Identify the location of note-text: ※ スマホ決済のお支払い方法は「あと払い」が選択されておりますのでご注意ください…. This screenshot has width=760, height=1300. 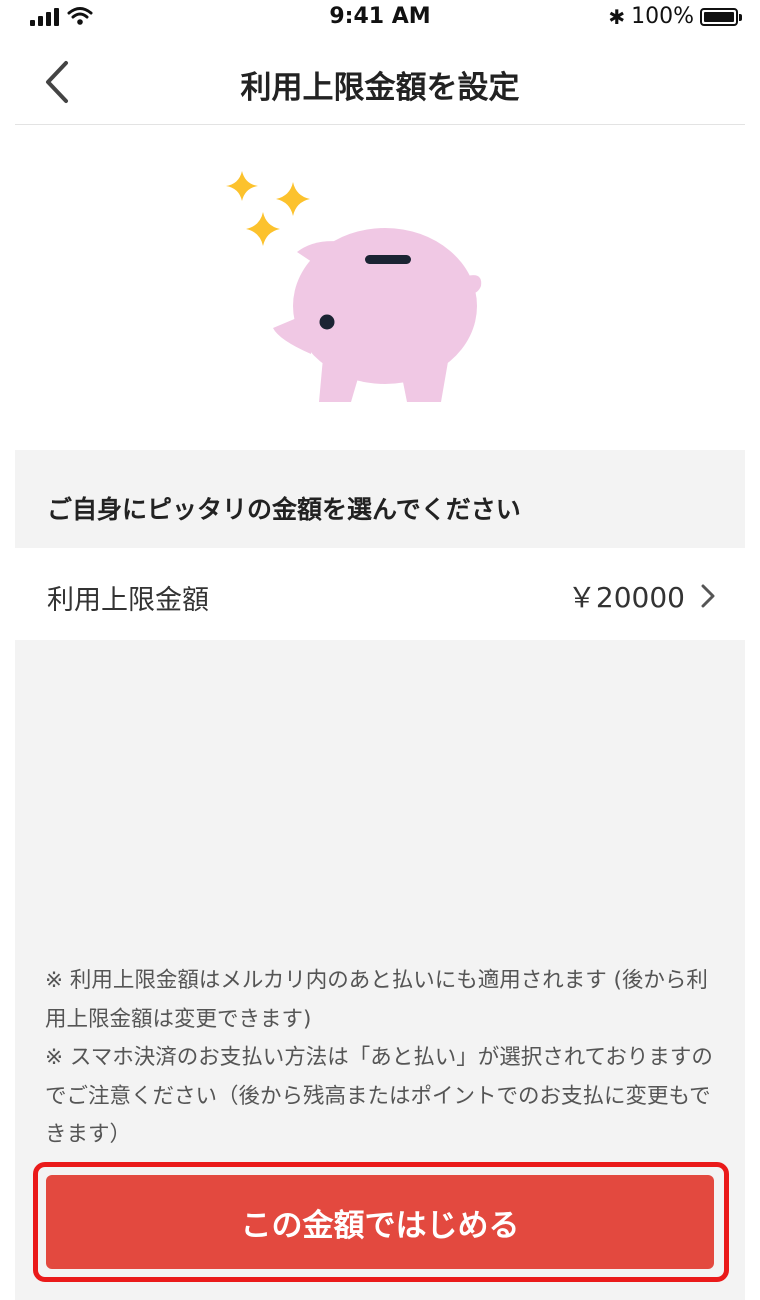
(379, 1096).